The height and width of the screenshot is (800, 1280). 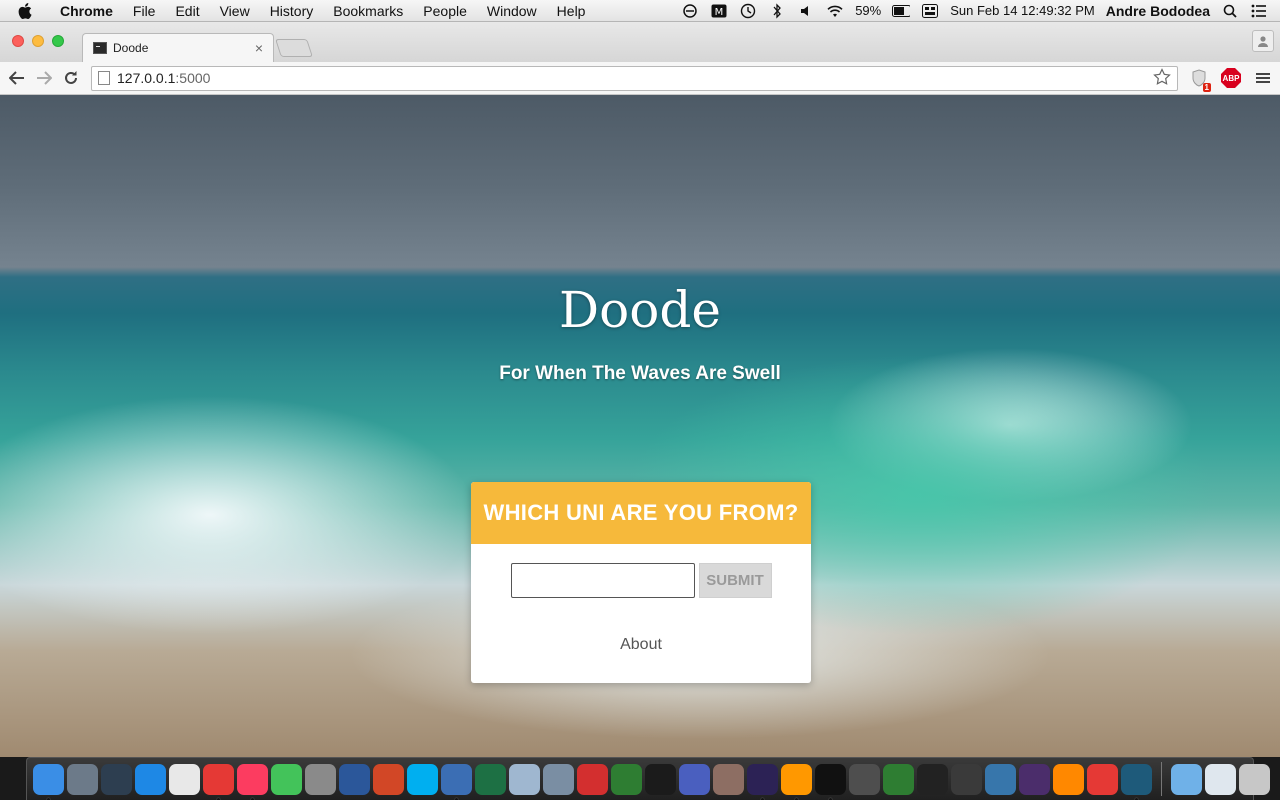 I want to click on menu-file: File, so click(x=144, y=11).